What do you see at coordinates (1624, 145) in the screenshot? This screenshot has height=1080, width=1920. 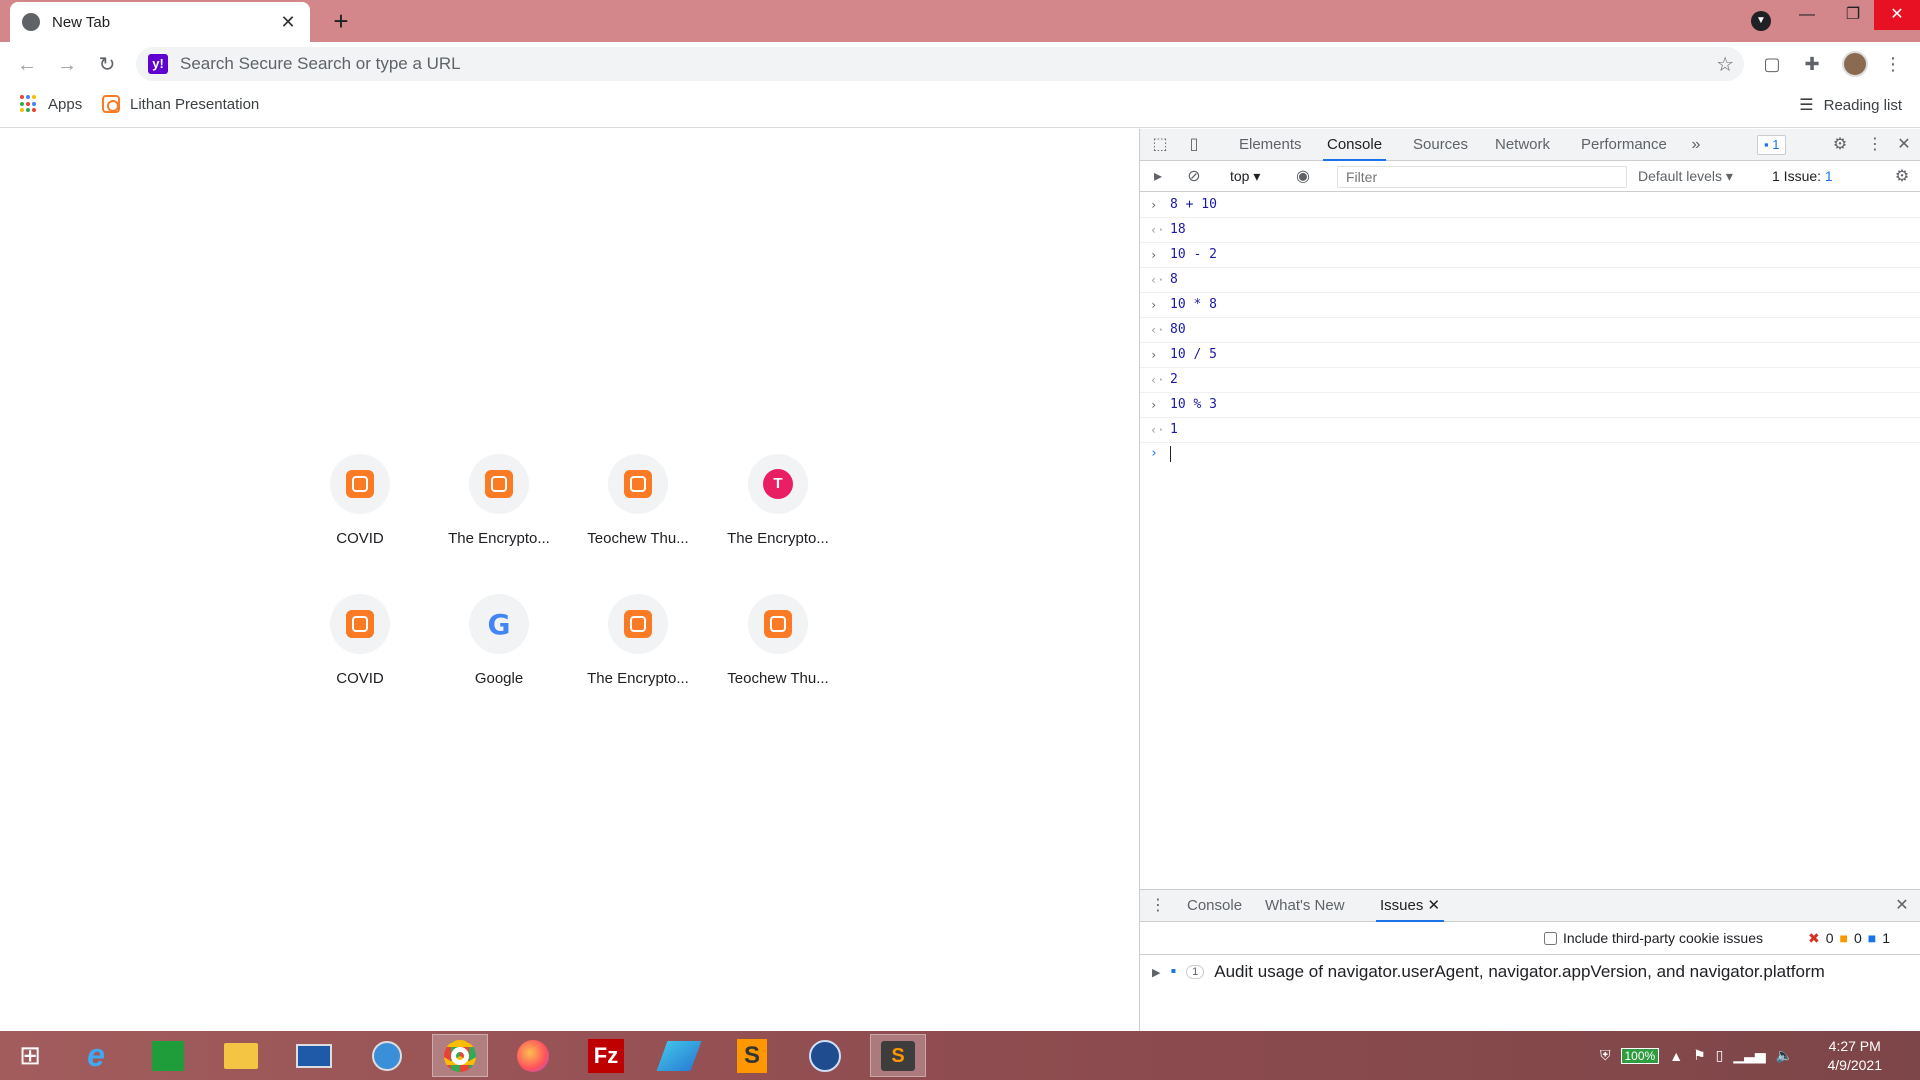 I see `tab-performance: Performance` at bounding box center [1624, 145].